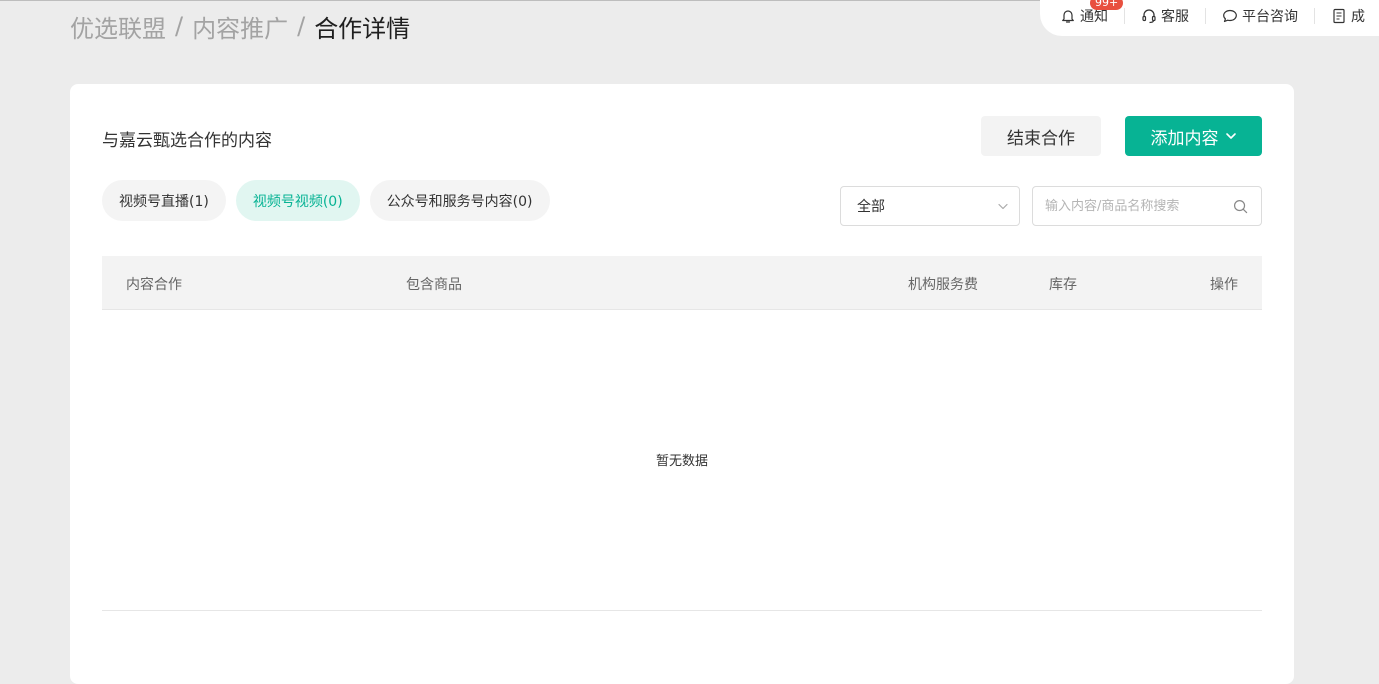  I want to click on column-header-actions: 操作, so click(1224, 285).